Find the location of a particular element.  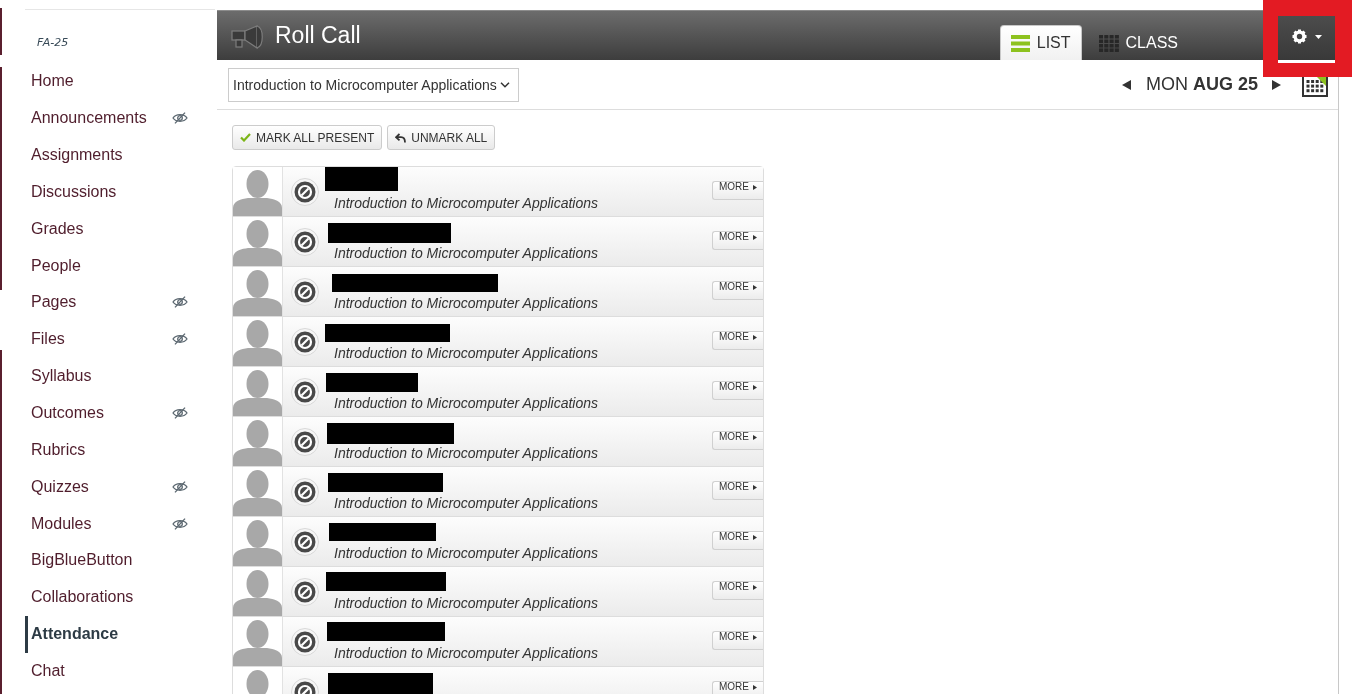

chevron-down-icon is located at coordinates (505, 84).